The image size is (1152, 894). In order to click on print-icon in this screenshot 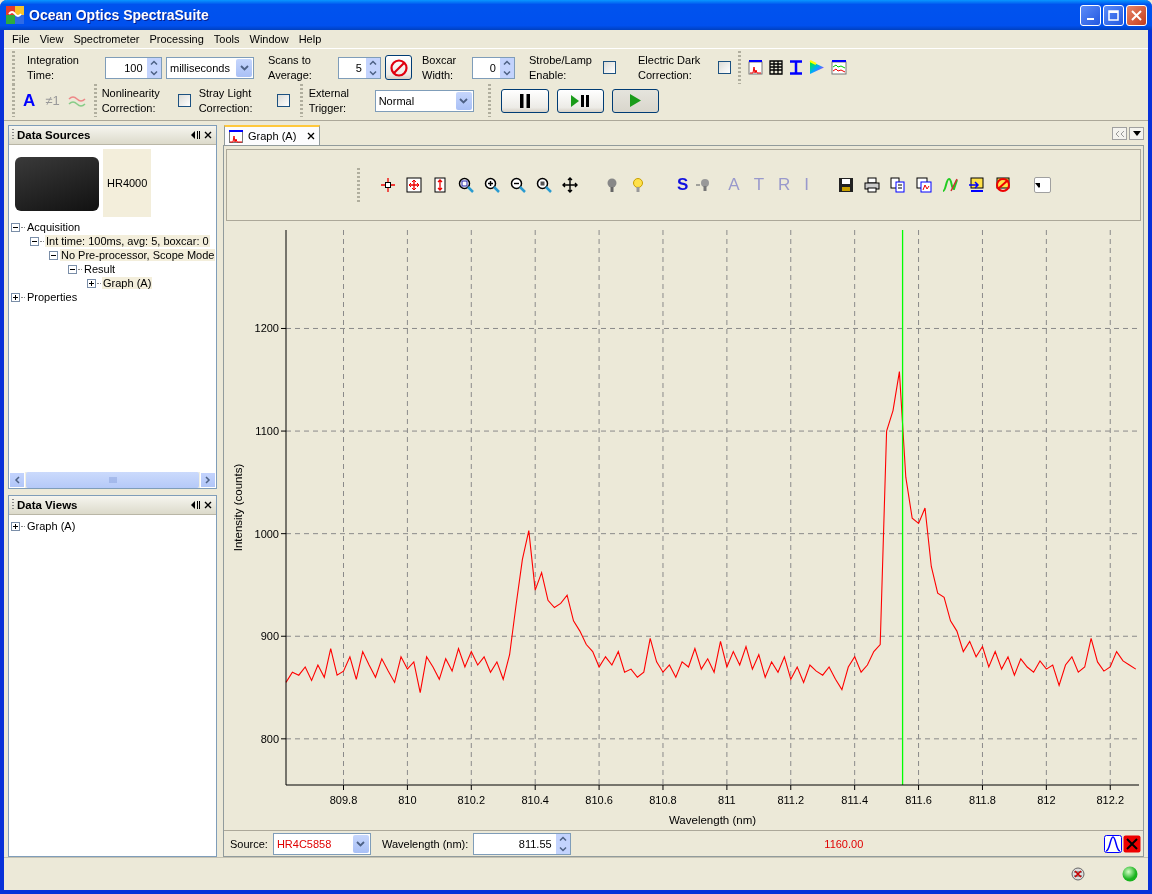, I will do `click(872, 185)`.